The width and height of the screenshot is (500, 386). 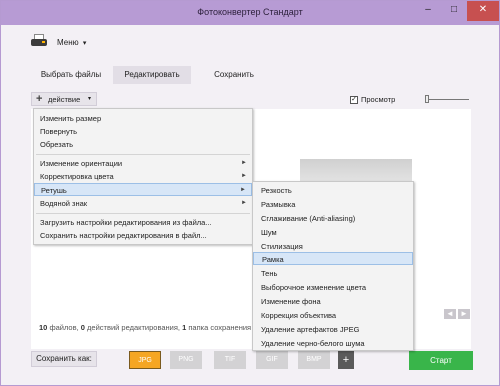 I want to click on menu-item-label: Изменение ориентации, so click(x=81, y=163).